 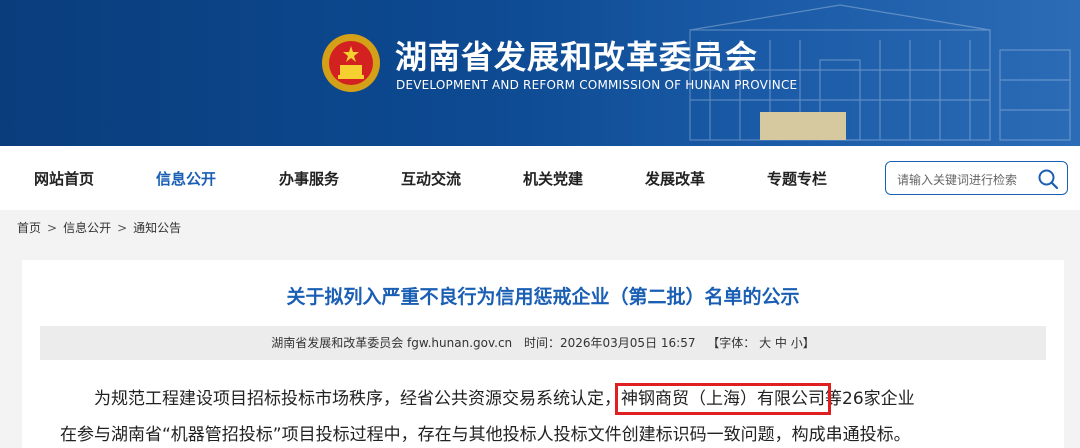 I want to click on nav-item-party-building: 机关党建, so click(x=553, y=178).